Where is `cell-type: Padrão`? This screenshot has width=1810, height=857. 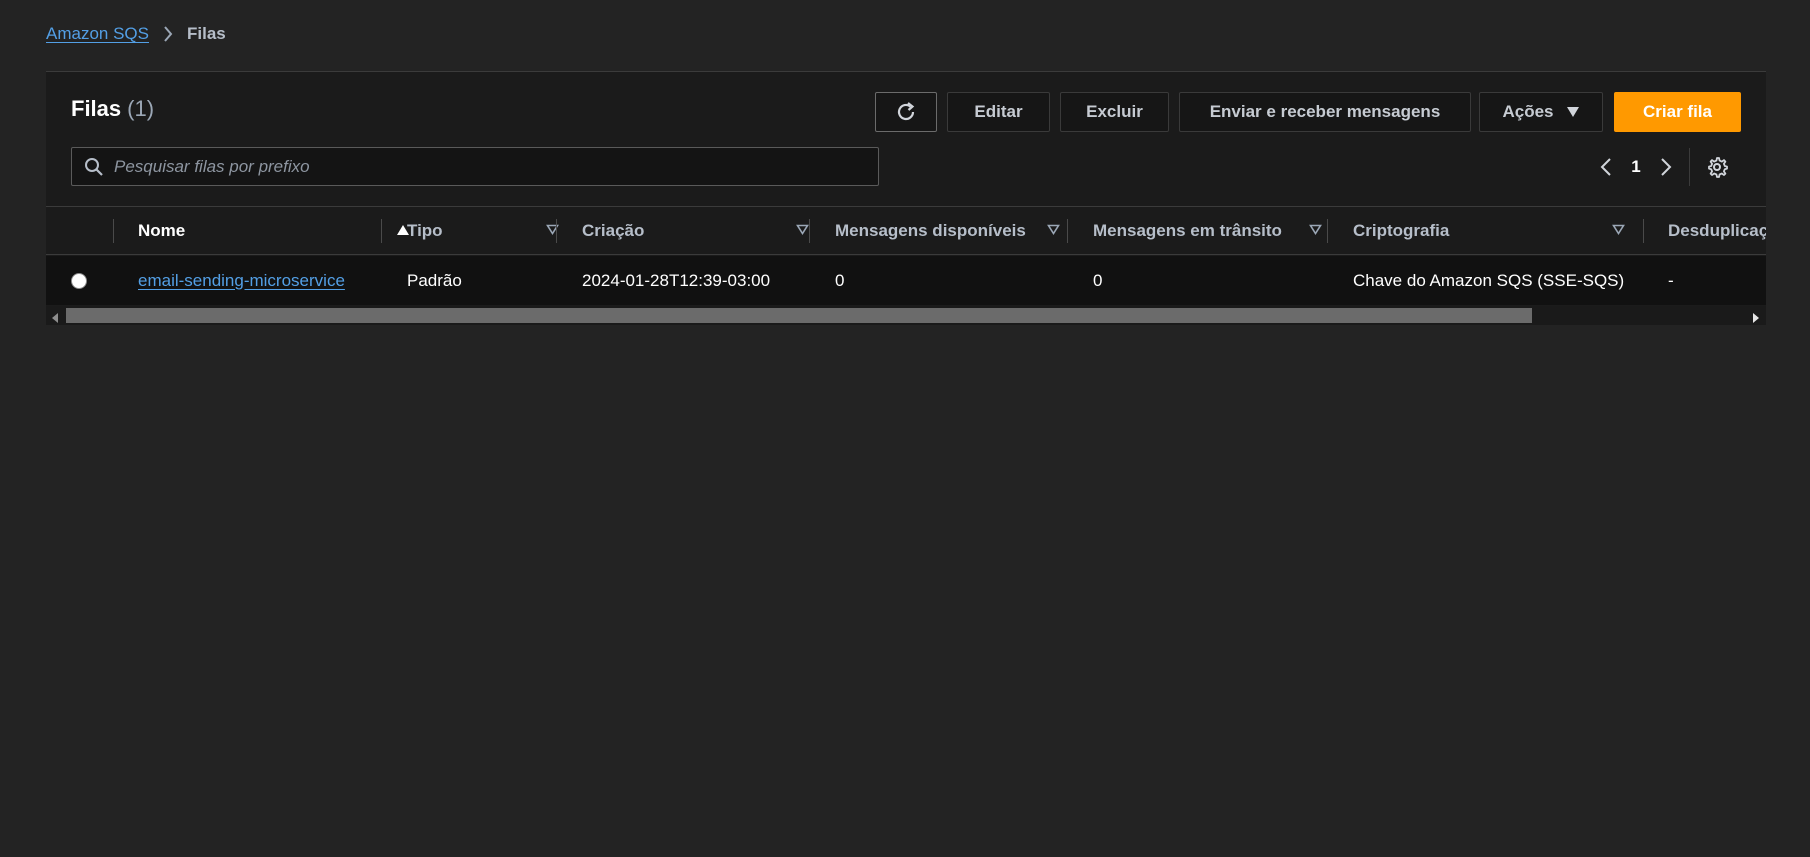
cell-type: Padrão is located at coordinates (434, 280).